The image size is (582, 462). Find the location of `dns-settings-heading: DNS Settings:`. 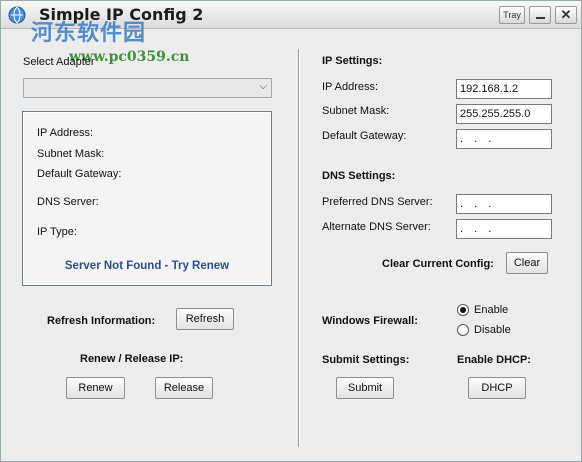

dns-settings-heading: DNS Settings: is located at coordinates (359, 176).